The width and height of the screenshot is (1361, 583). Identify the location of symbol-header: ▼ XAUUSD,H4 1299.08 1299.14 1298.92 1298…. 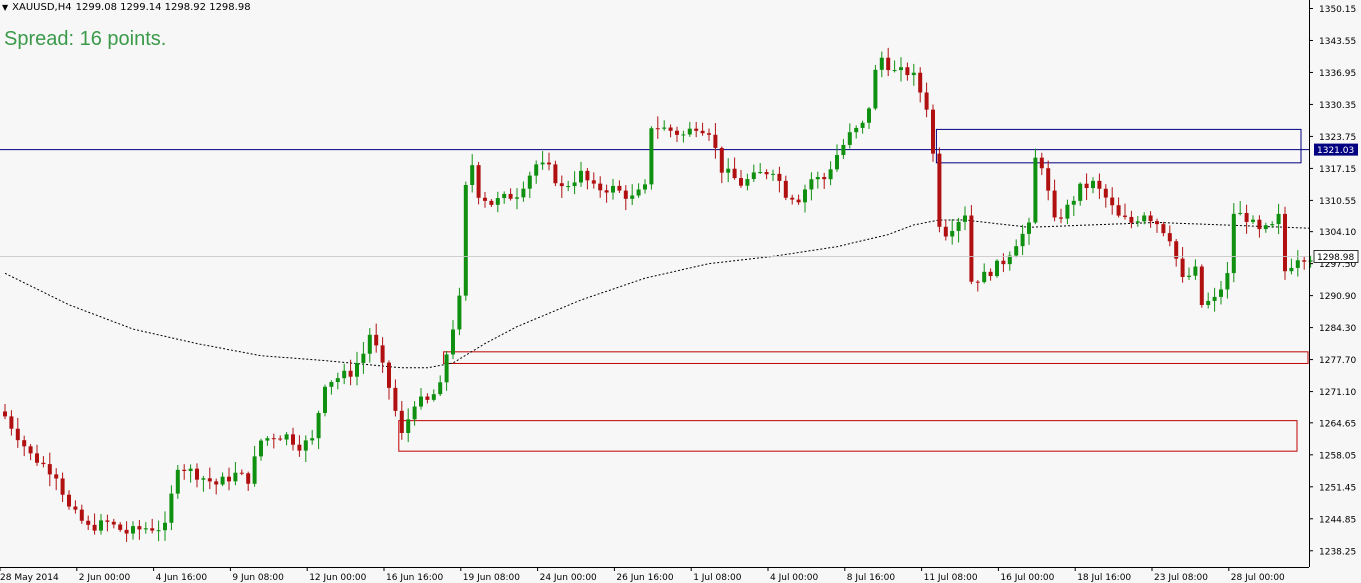
(126, 7).